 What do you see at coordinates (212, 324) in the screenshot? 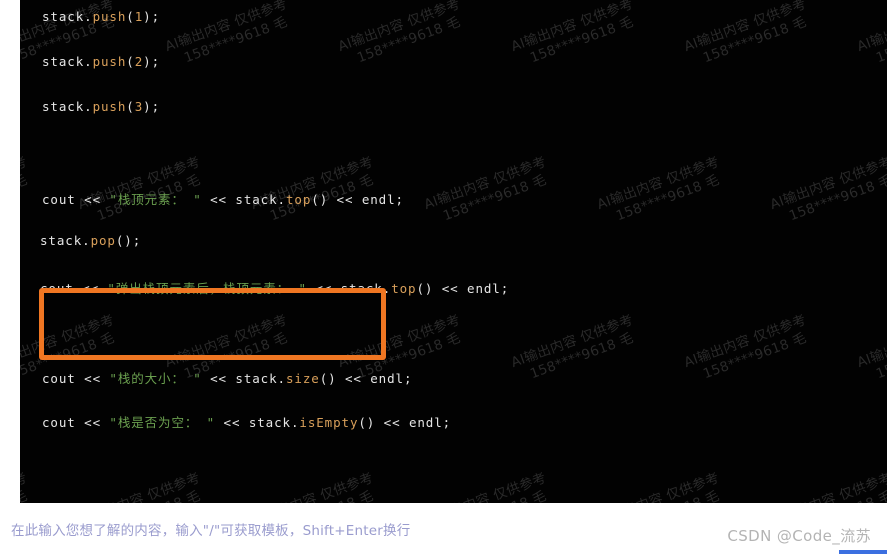
I see `annotation-rectangle` at bounding box center [212, 324].